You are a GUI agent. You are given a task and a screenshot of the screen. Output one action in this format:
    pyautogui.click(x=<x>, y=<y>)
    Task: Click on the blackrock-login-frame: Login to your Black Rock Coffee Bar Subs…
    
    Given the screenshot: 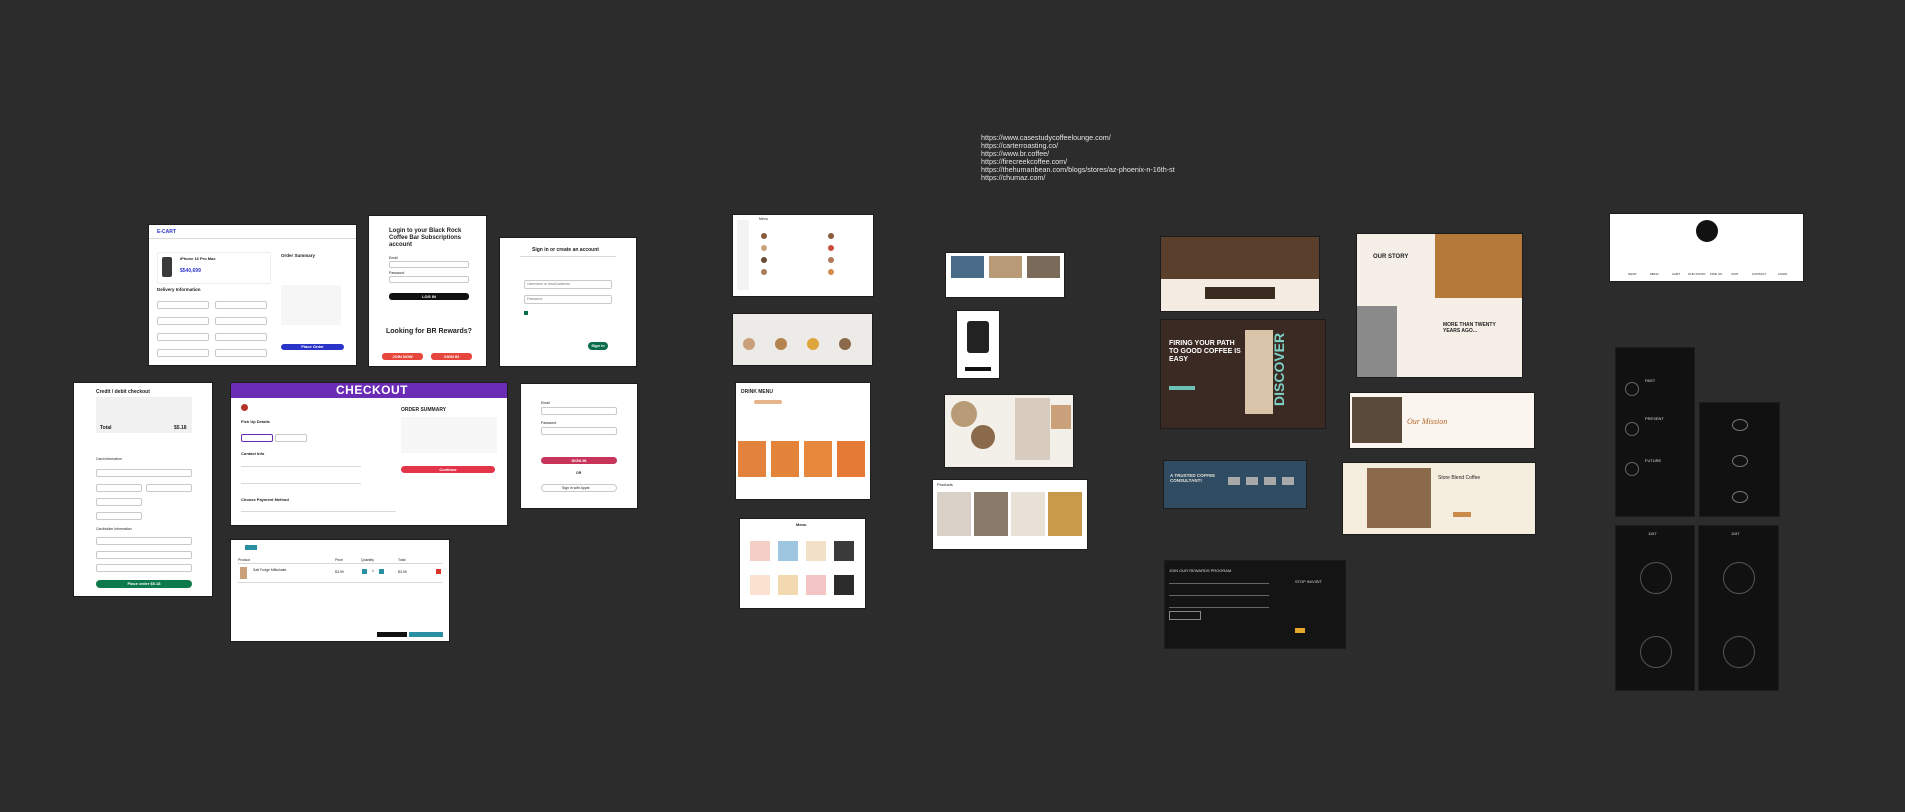 What is the action you would take?
    pyautogui.click(x=427, y=291)
    